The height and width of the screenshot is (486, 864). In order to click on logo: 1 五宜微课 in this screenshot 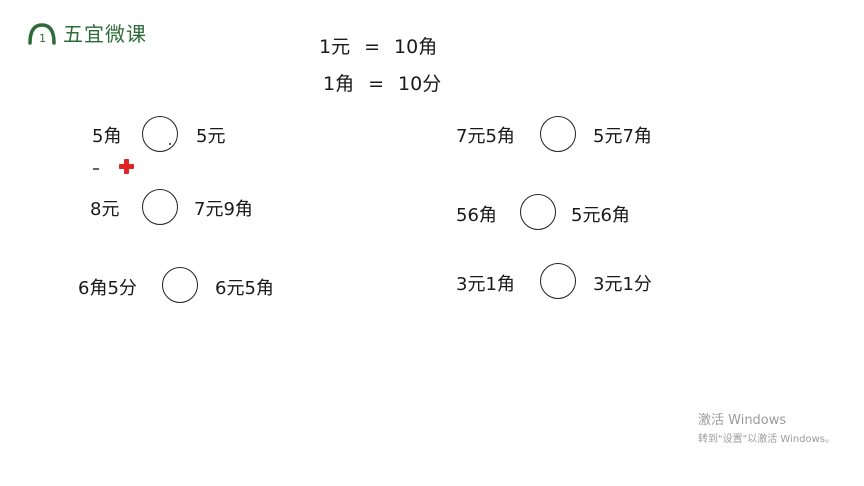, I will do `click(87, 32)`.